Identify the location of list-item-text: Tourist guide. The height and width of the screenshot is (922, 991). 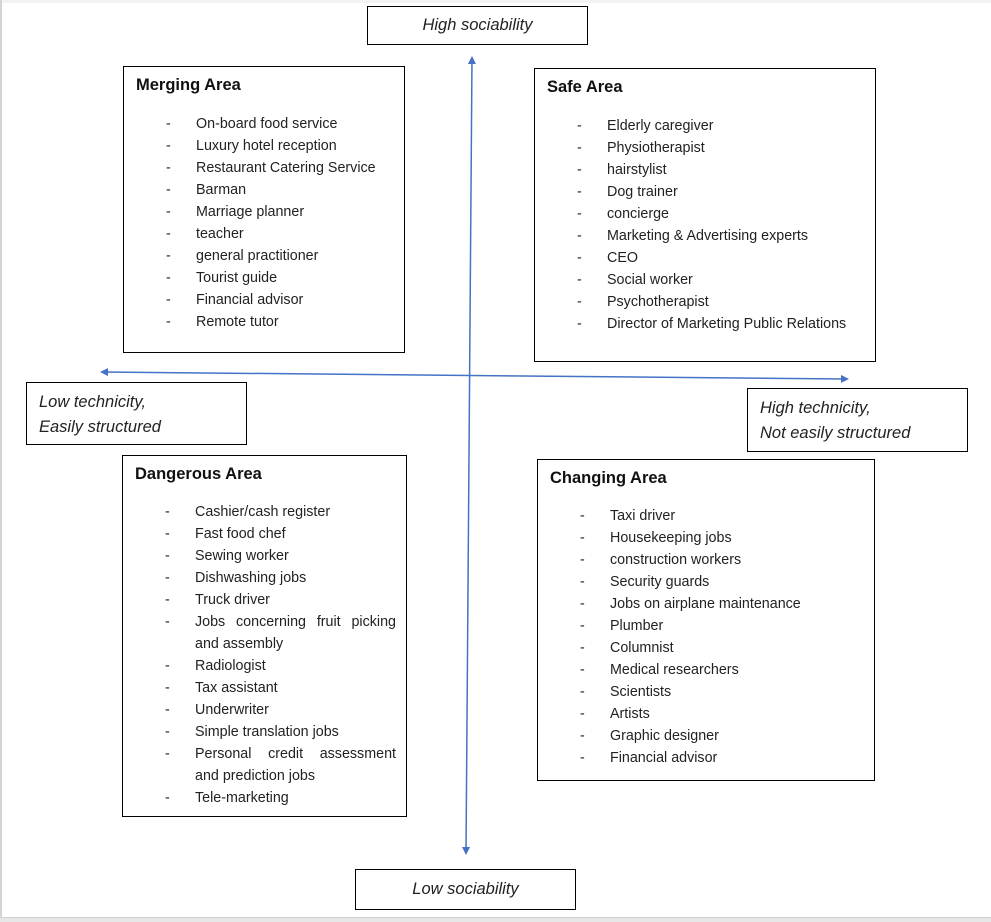
(237, 278).